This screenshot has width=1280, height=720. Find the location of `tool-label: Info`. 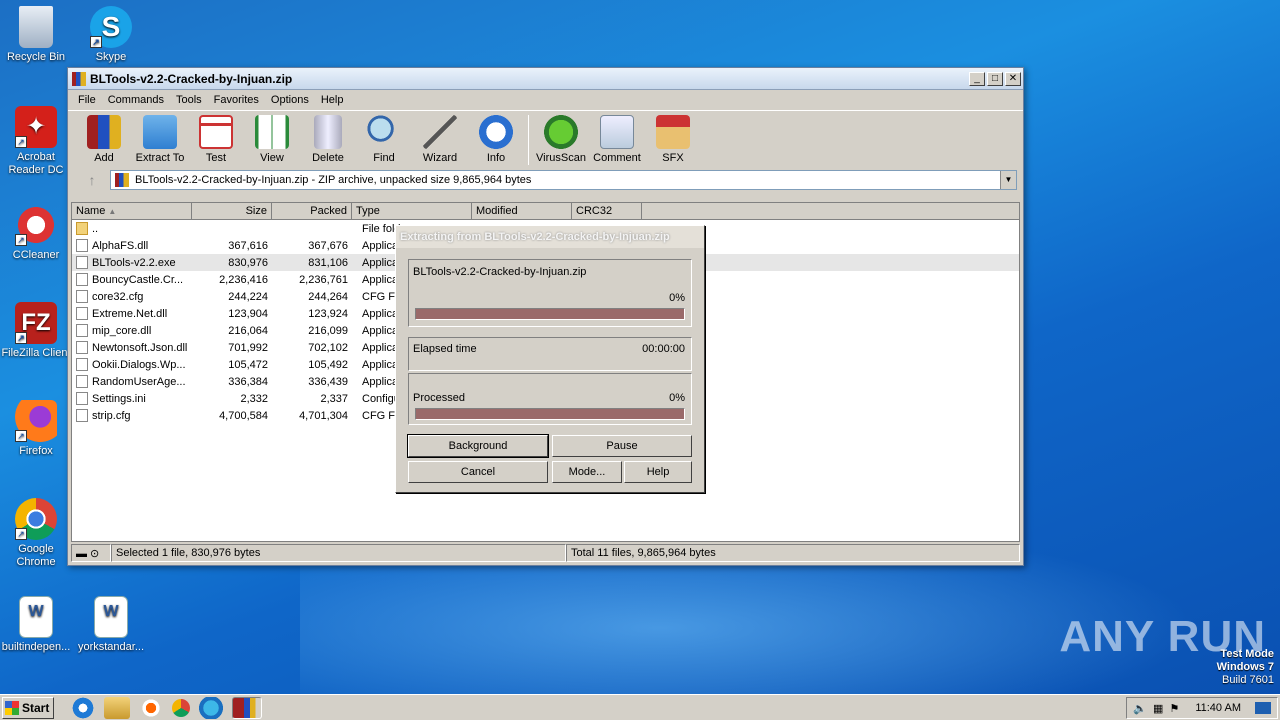

tool-label: Info is located at coordinates (496, 158).